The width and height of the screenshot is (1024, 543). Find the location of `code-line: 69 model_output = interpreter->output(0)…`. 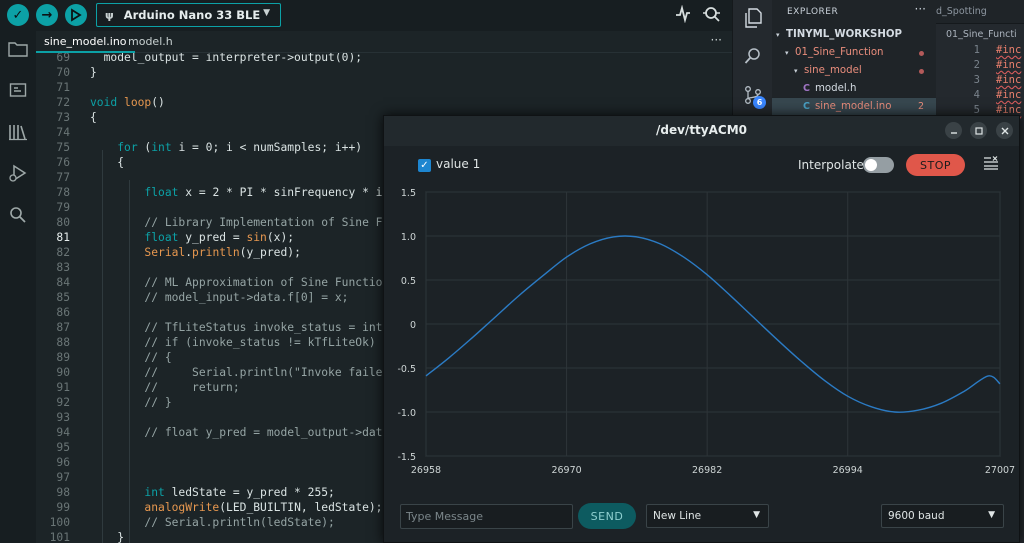

code-line: 69 model_output = interpreter->output(0)… is located at coordinates (381, 59).